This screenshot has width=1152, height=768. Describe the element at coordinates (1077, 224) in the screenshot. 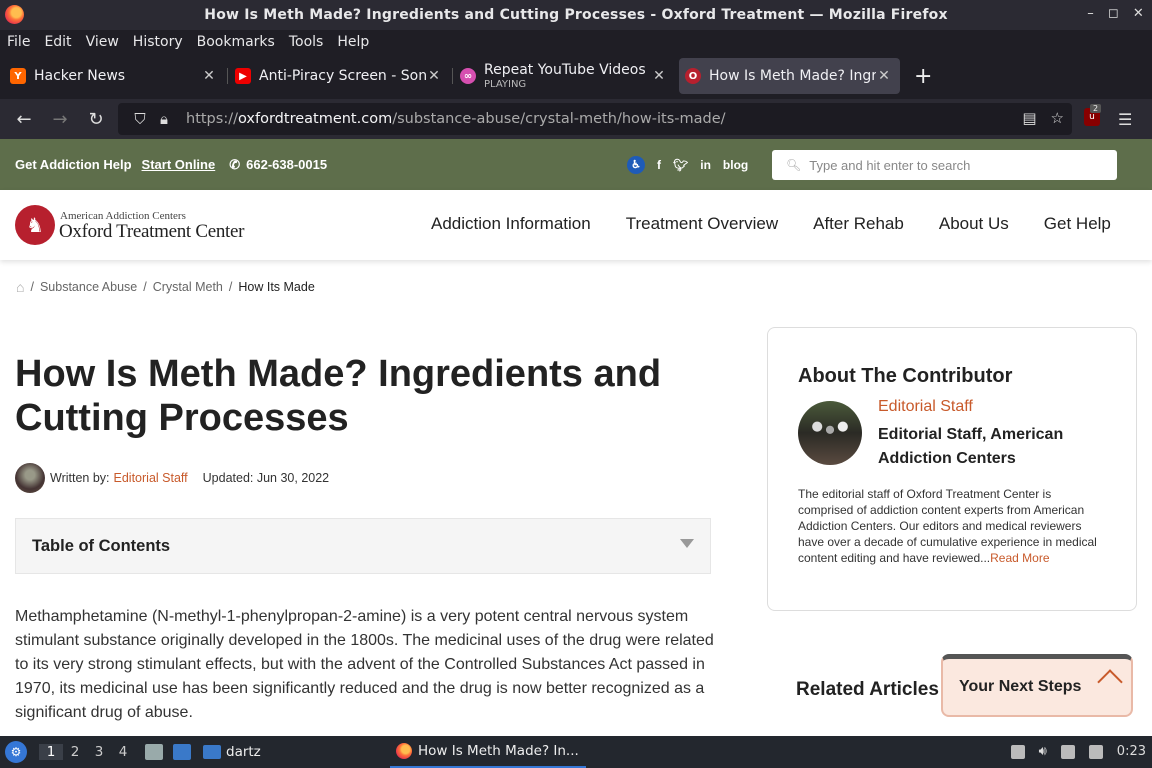

I see `nav-get-help: Get Help` at that location.